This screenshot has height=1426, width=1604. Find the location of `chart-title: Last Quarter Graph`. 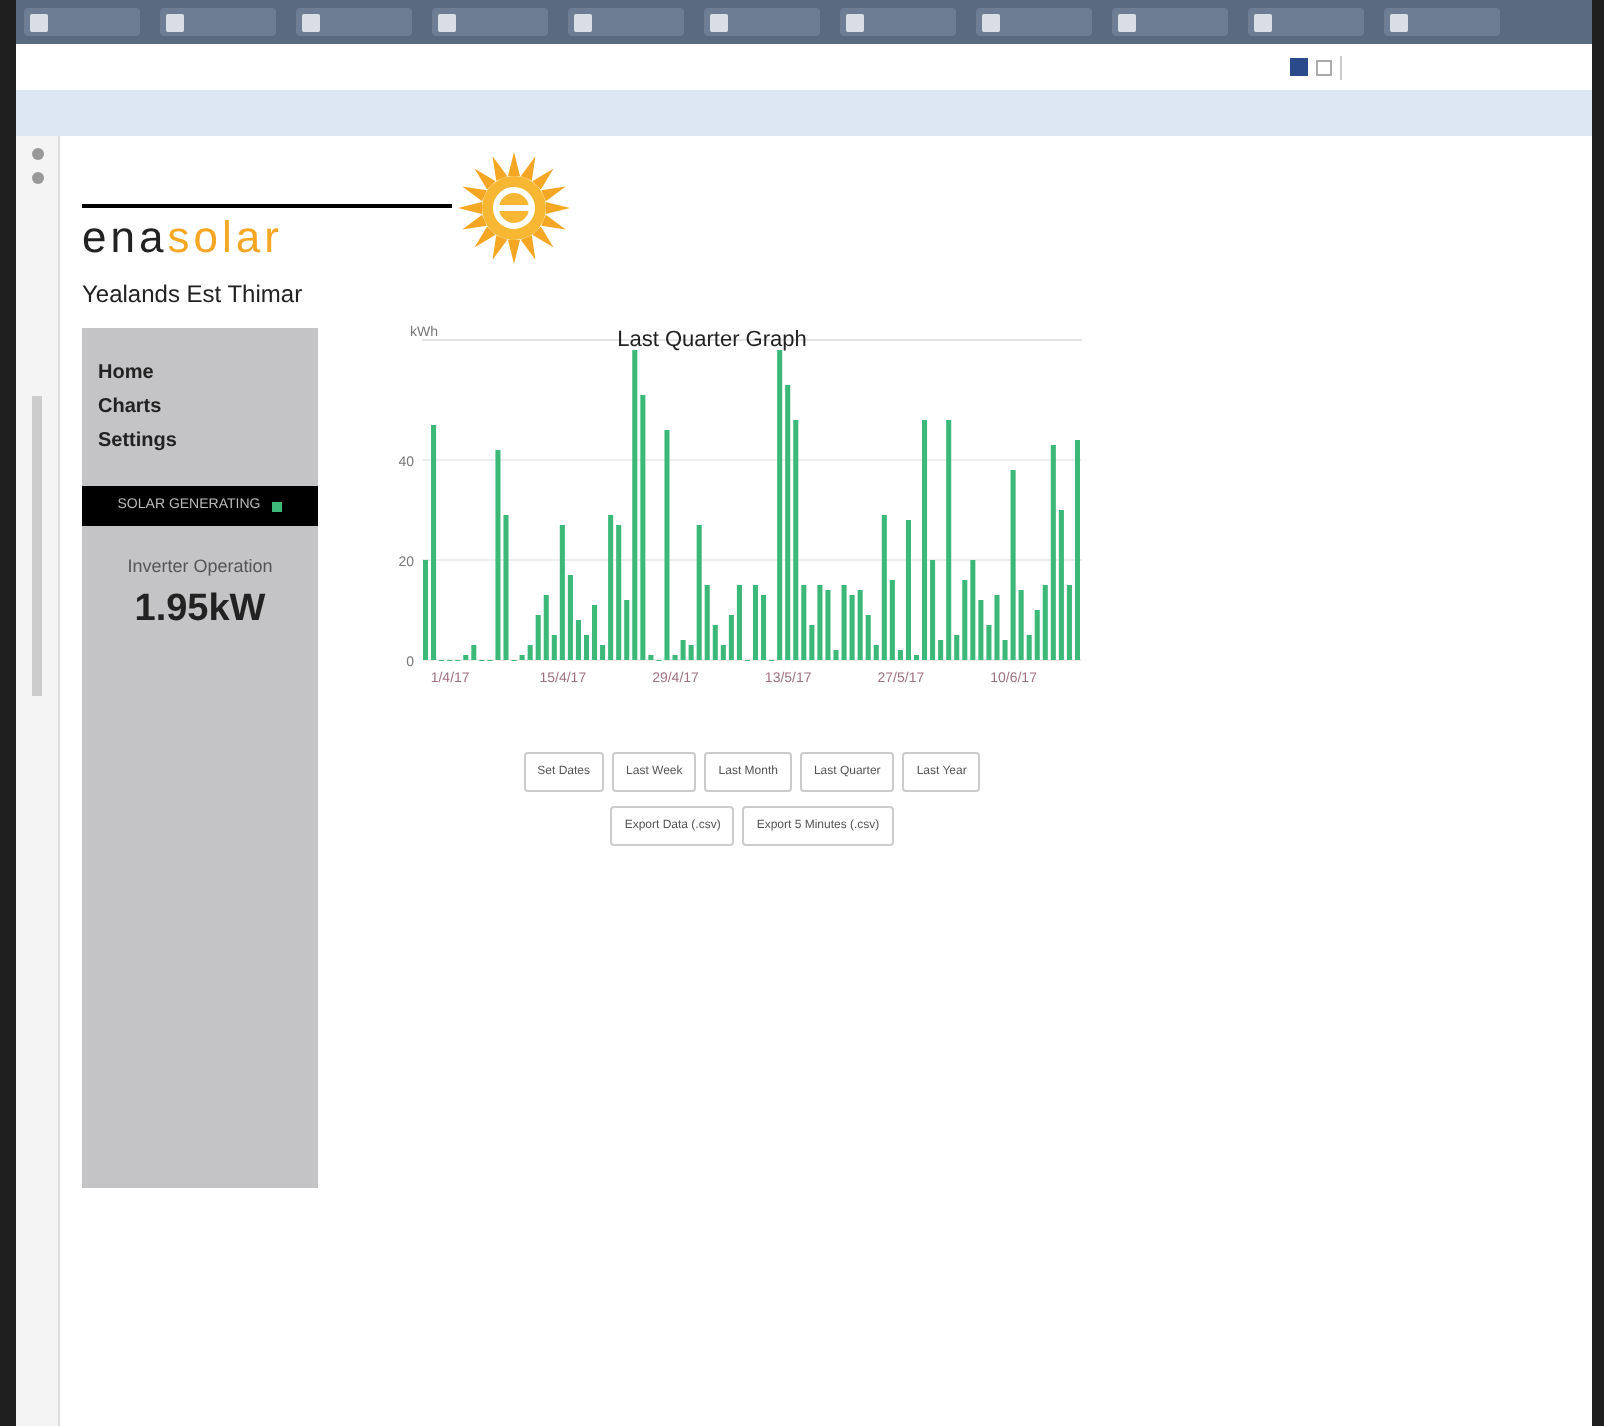

chart-title: Last Quarter Graph is located at coordinates (712, 340).